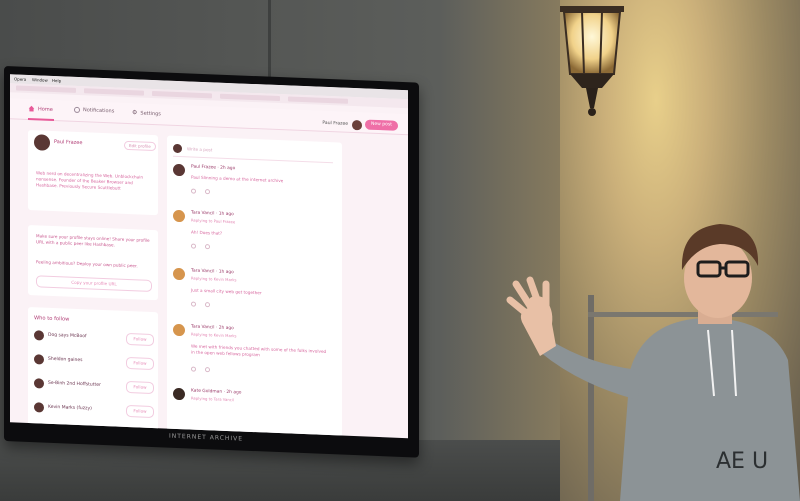  What do you see at coordinates (207, 232) in the screenshot?
I see `post-body: Ah! Does that?` at bounding box center [207, 232].